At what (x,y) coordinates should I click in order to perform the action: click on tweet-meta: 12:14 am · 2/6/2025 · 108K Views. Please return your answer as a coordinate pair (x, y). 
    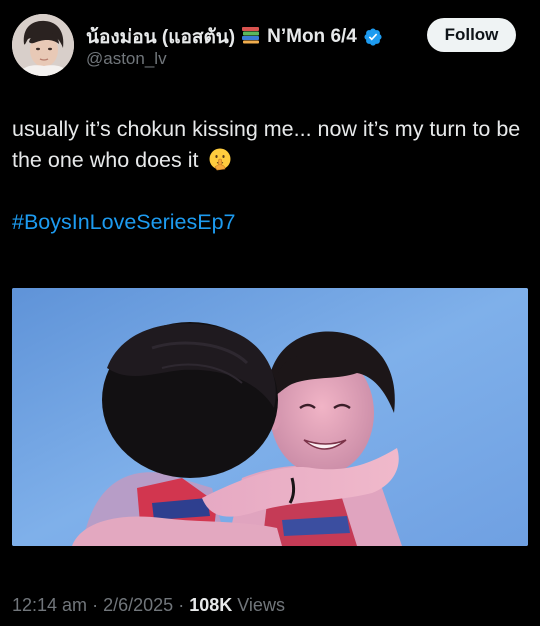
    Looking at the image, I should click on (148, 605).